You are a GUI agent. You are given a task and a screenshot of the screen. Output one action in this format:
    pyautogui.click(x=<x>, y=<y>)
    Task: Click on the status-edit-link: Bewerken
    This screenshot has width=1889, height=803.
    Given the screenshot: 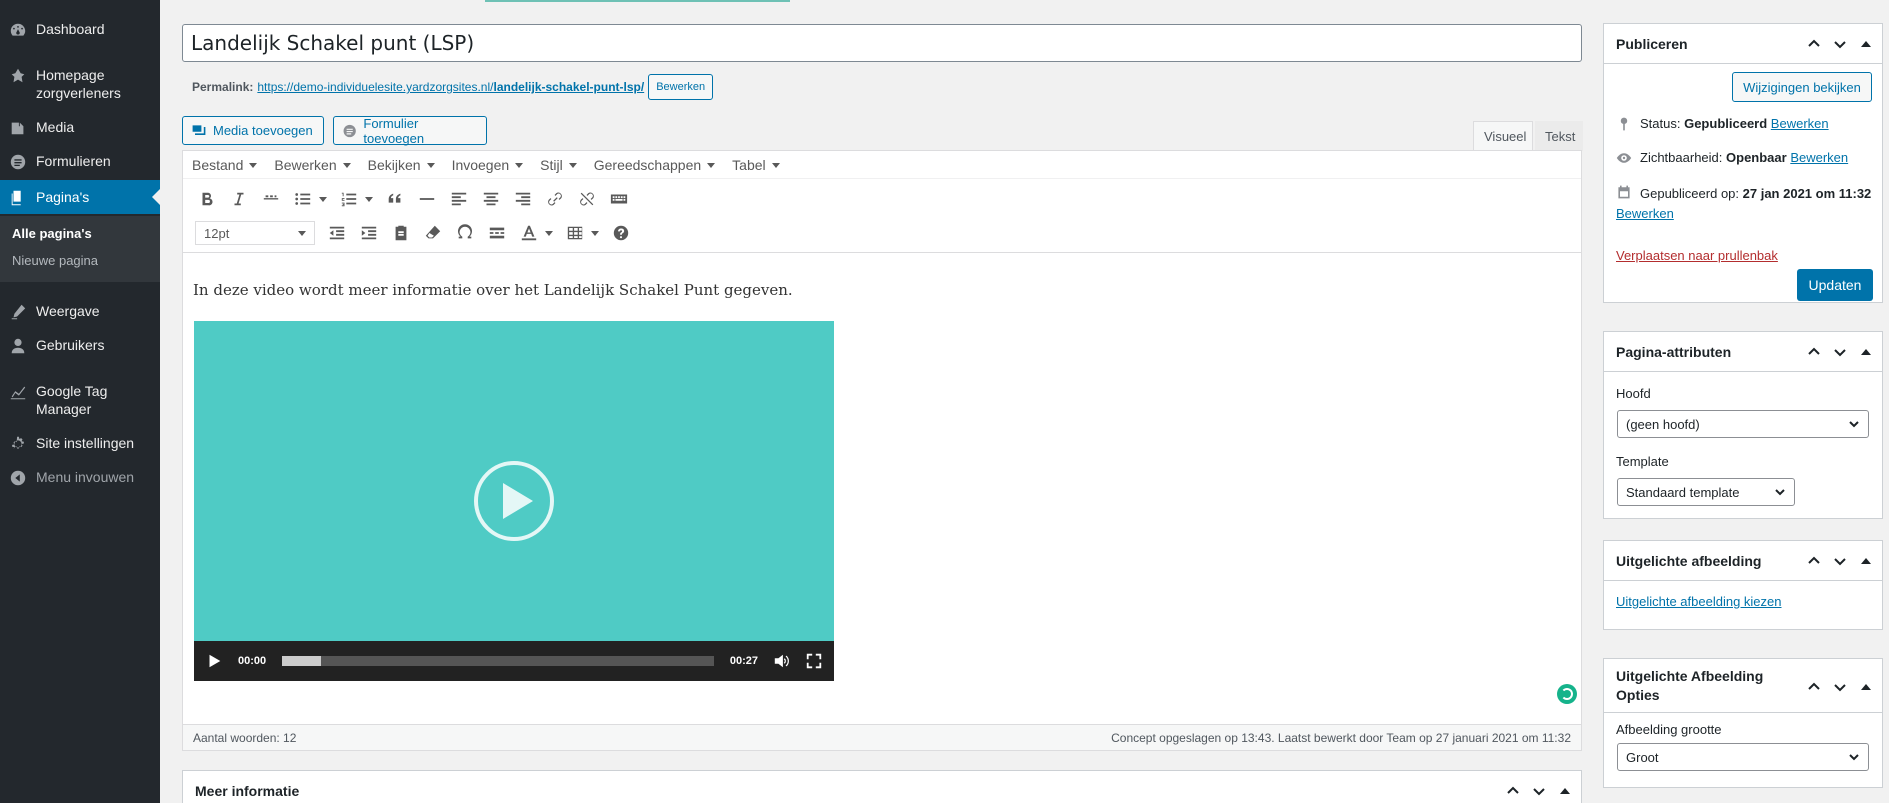 What is the action you would take?
    pyautogui.click(x=1800, y=123)
    